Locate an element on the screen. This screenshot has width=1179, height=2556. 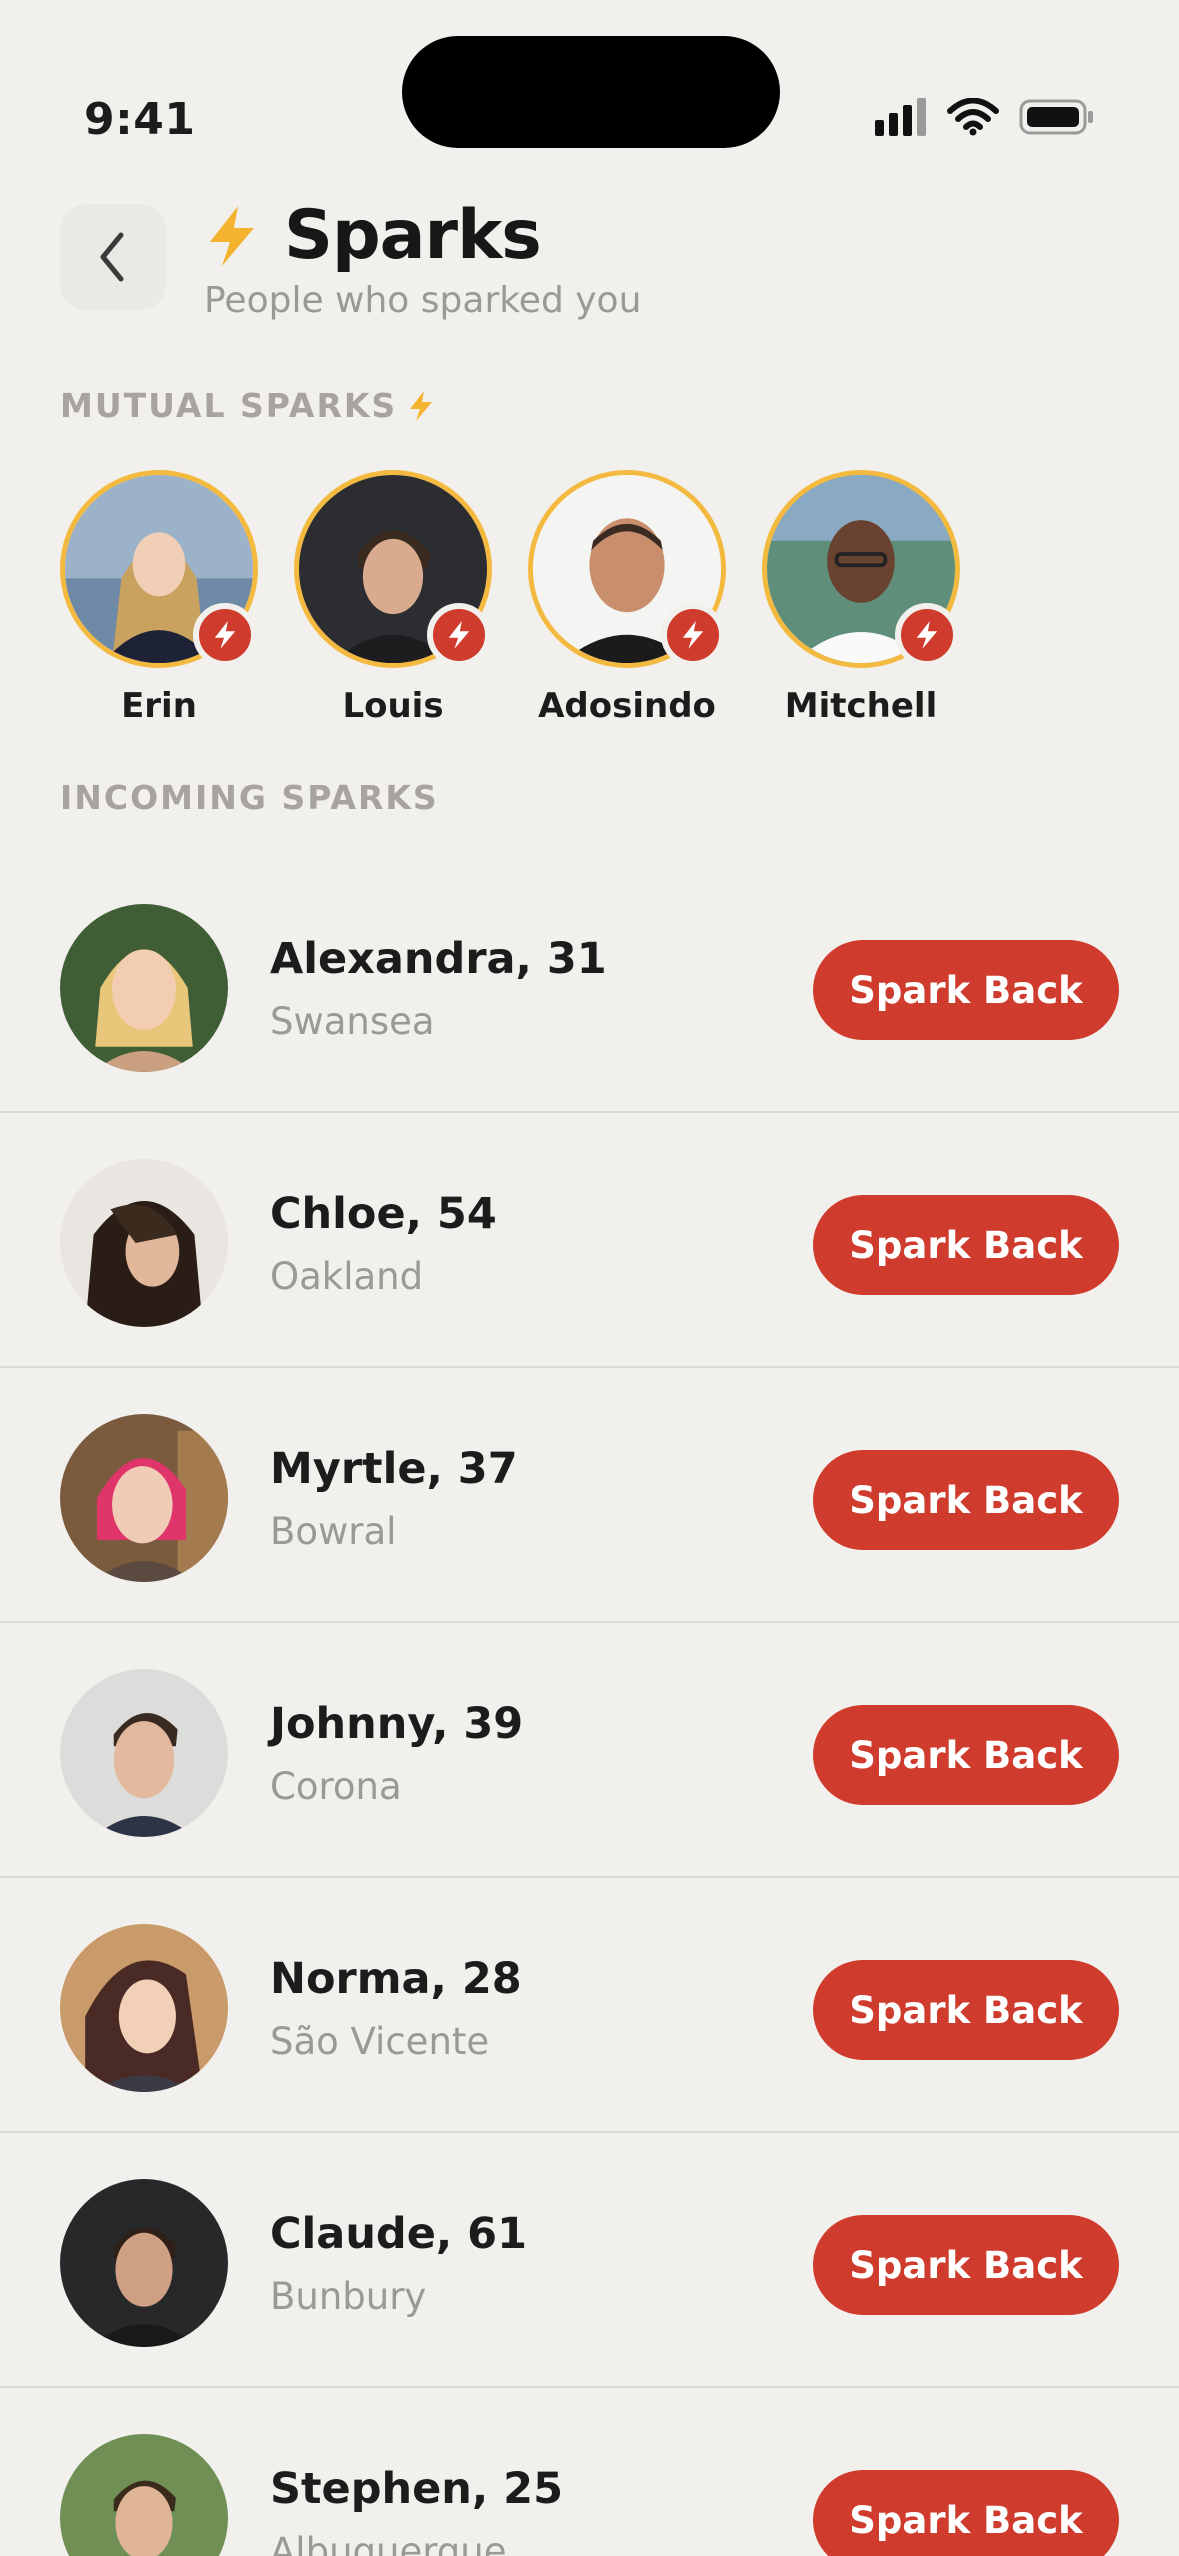
page-subtitle: People who sparked you is located at coordinates (423, 300).